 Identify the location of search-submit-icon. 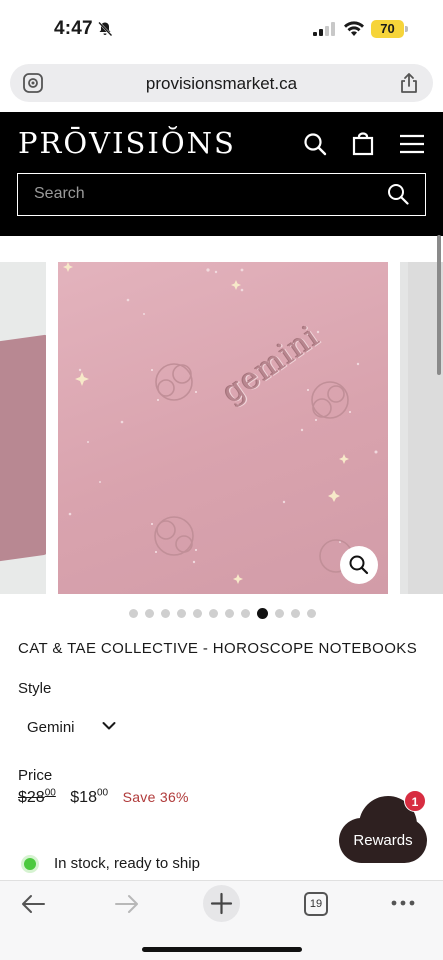
(398, 194).